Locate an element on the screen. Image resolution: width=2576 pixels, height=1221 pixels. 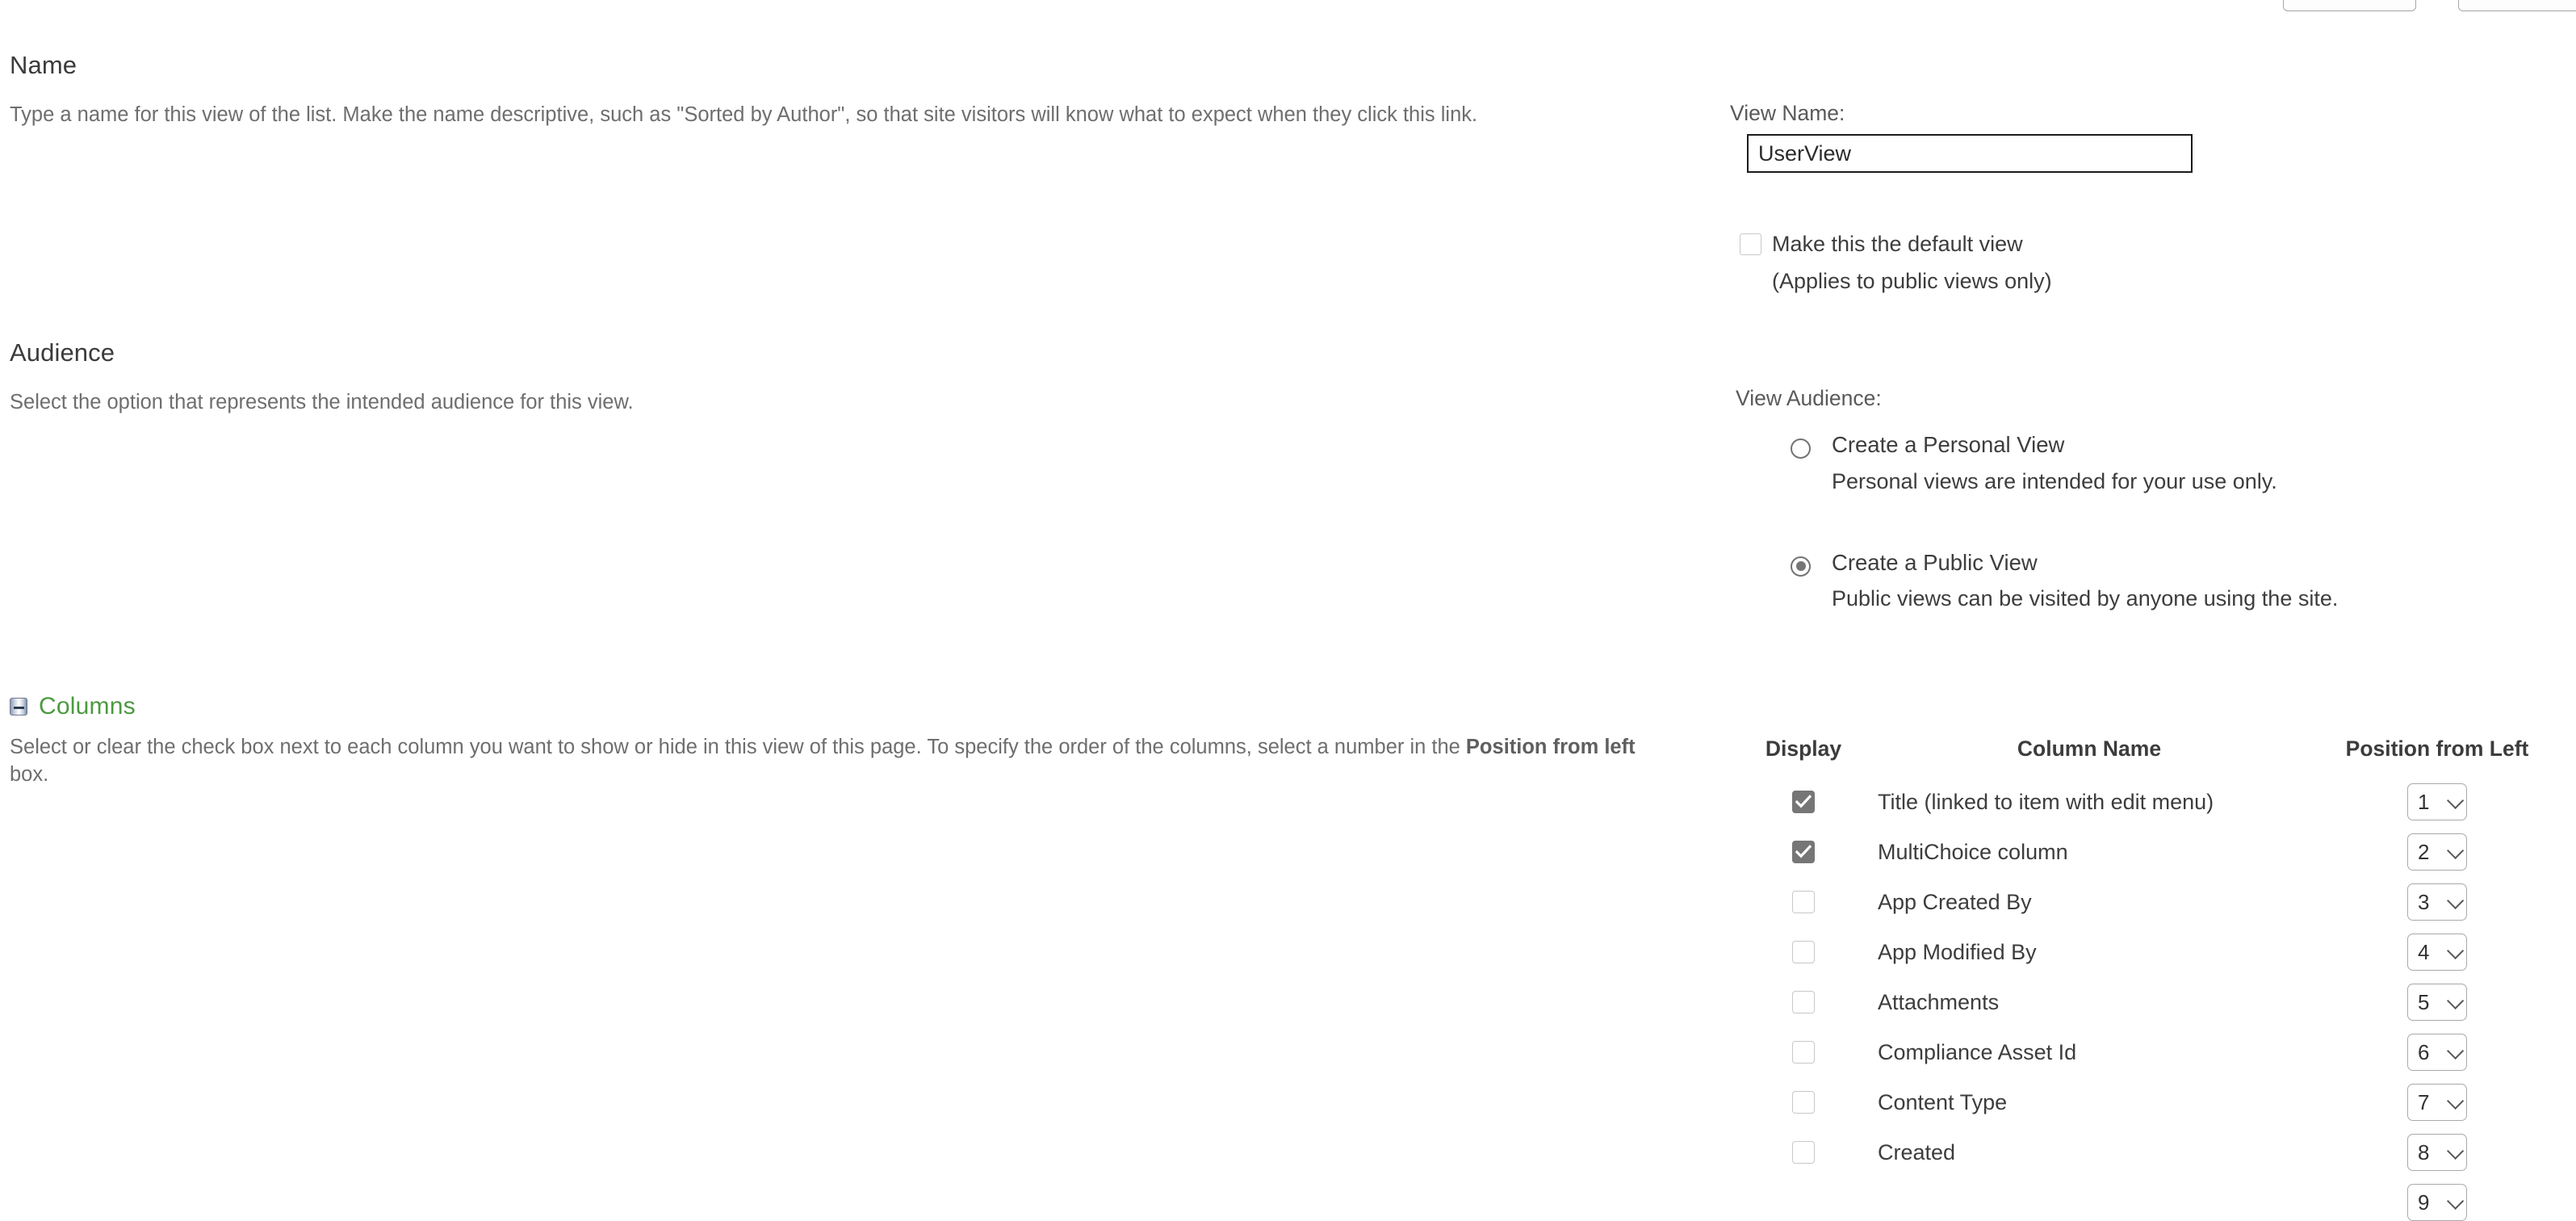
position-select: 6 is located at coordinates (2437, 1052).